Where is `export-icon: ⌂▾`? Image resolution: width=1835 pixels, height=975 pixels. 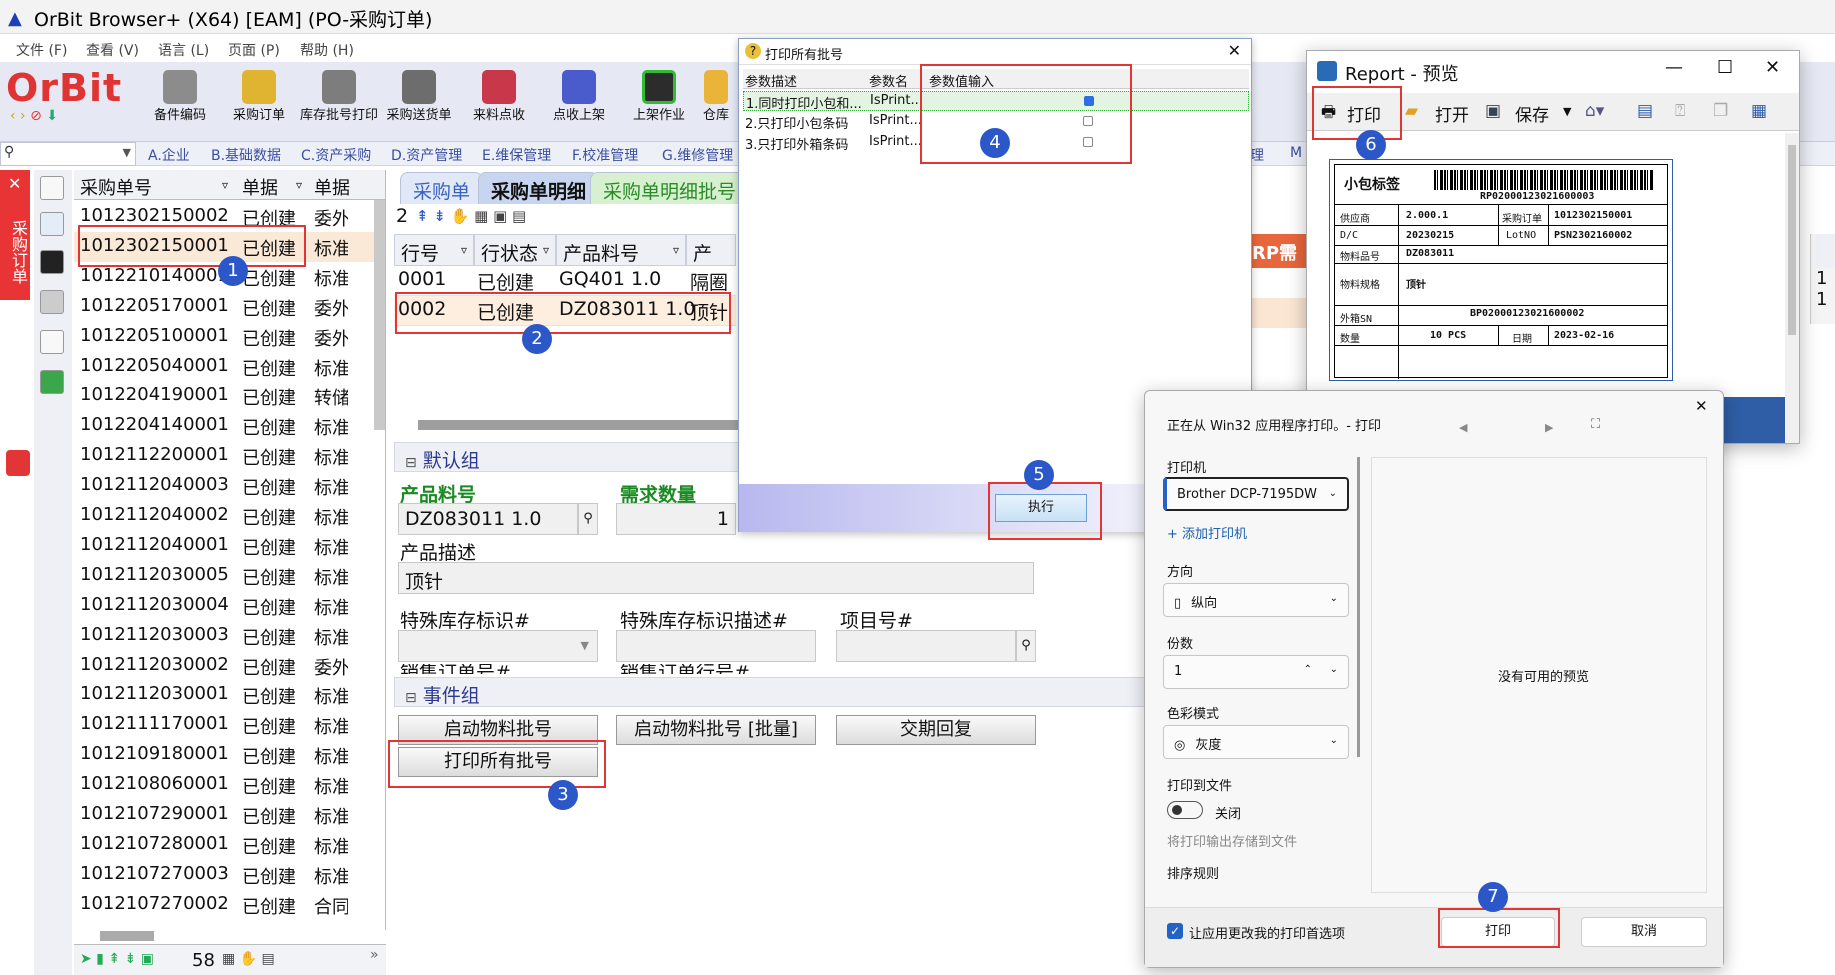 export-icon: ⌂▾ is located at coordinates (1594, 111).